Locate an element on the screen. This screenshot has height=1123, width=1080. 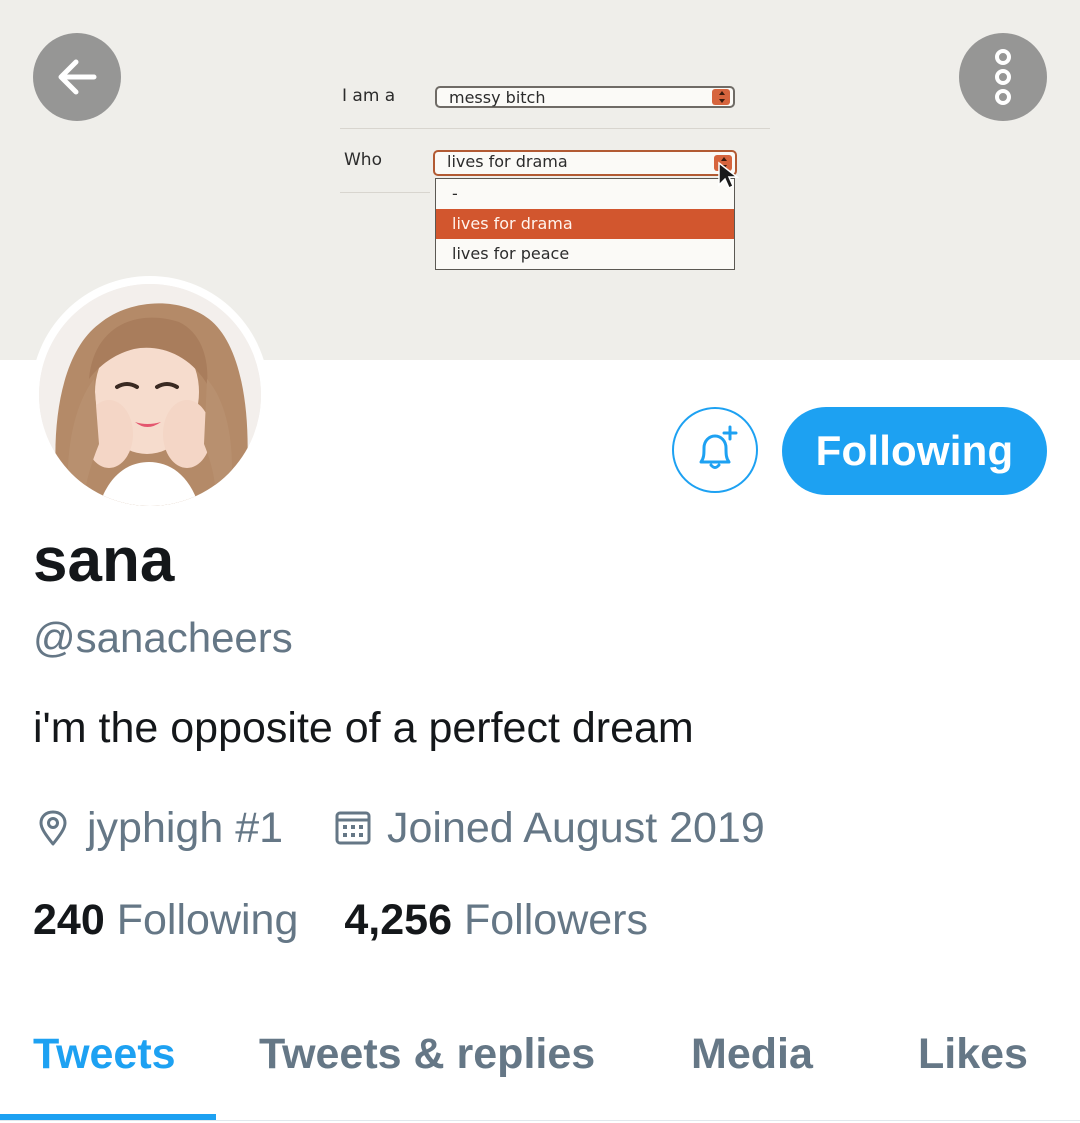
profile-stats: 240 Following 4,256 Followers is located at coordinates (340, 920).